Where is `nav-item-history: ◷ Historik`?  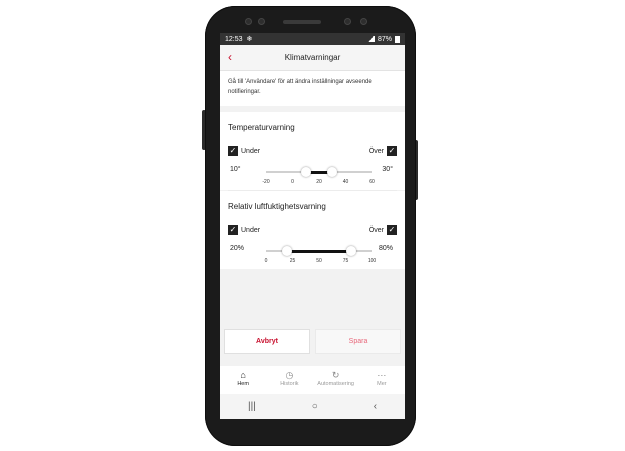 nav-item-history: ◷ Historik is located at coordinates (289, 378).